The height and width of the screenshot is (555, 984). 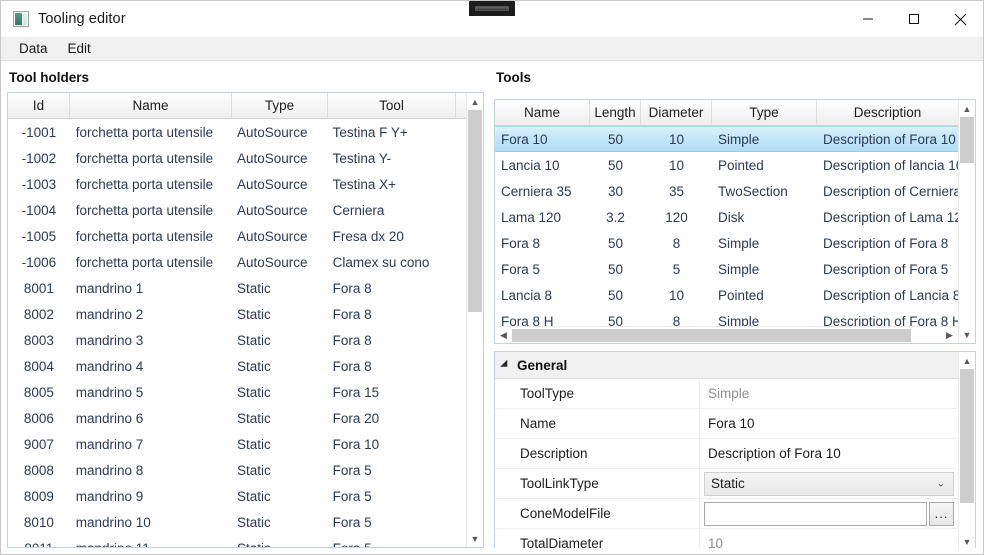 I want to click on table-row: 8010 mandrino 10 Static Fora 5, so click(x=237, y=522).